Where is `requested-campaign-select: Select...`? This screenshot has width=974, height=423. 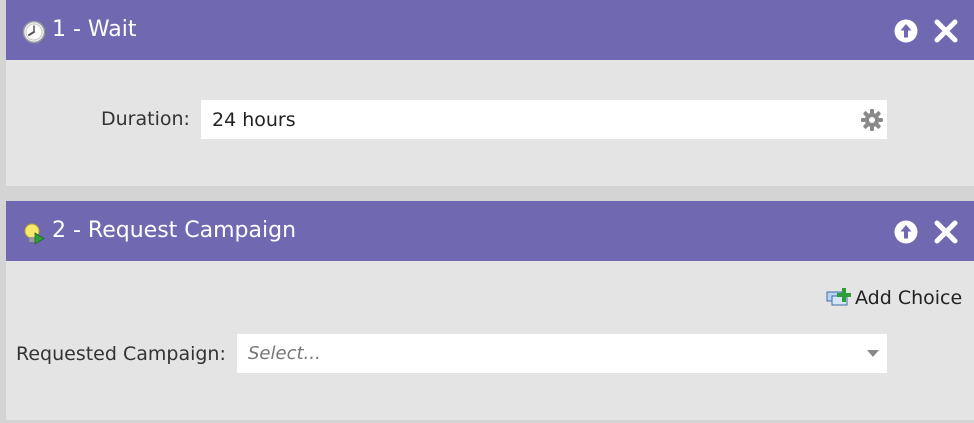 requested-campaign-select: Select... is located at coordinates (562, 353).